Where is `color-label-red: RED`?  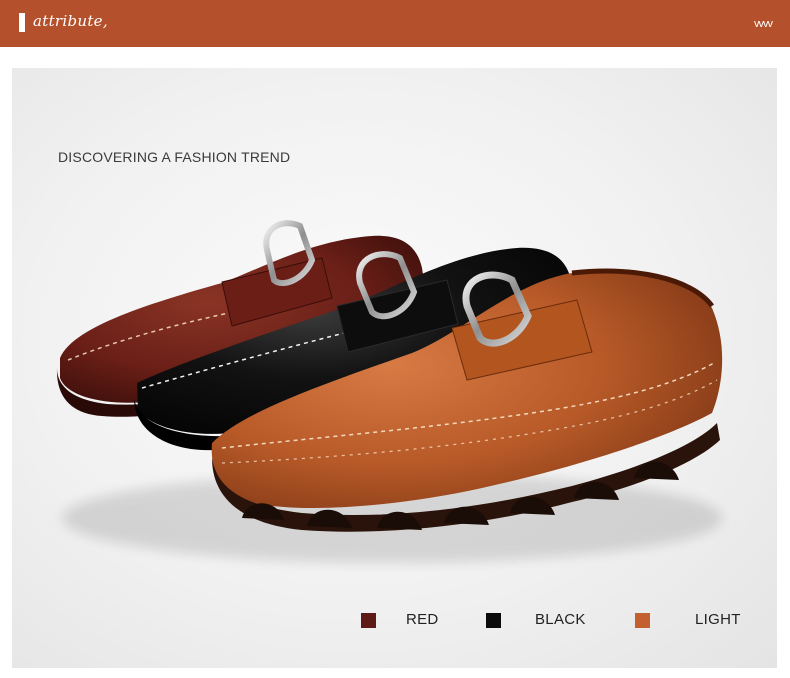 color-label-red: RED is located at coordinates (422, 619).